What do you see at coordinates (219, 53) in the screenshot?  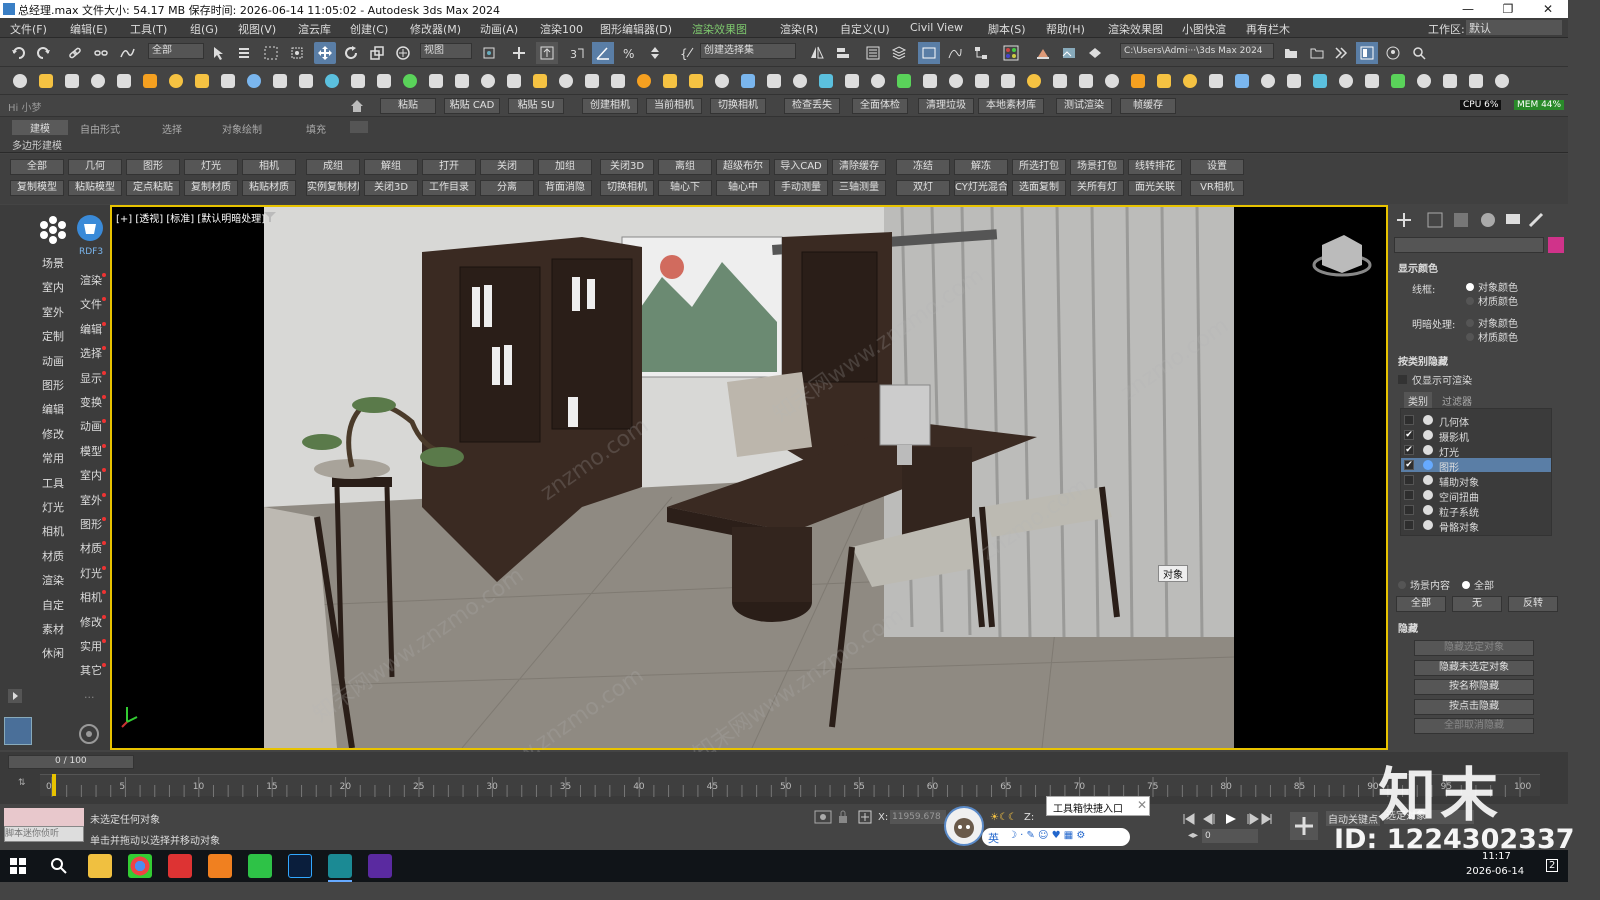 I see `select-object-icon` at bounding box center [219, 53].